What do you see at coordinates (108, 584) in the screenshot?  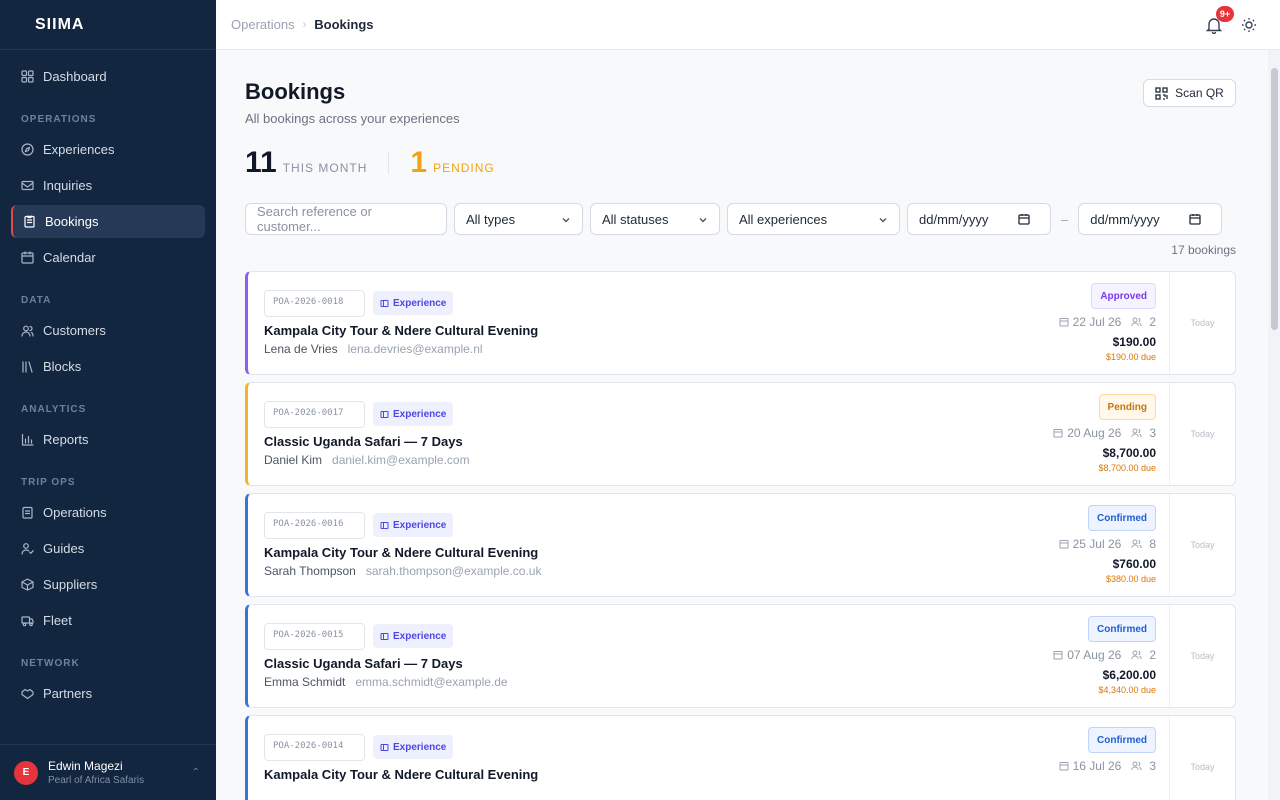 I see `sidebar-item-suppliers: Suppliers` at bounding box center [108, 584].